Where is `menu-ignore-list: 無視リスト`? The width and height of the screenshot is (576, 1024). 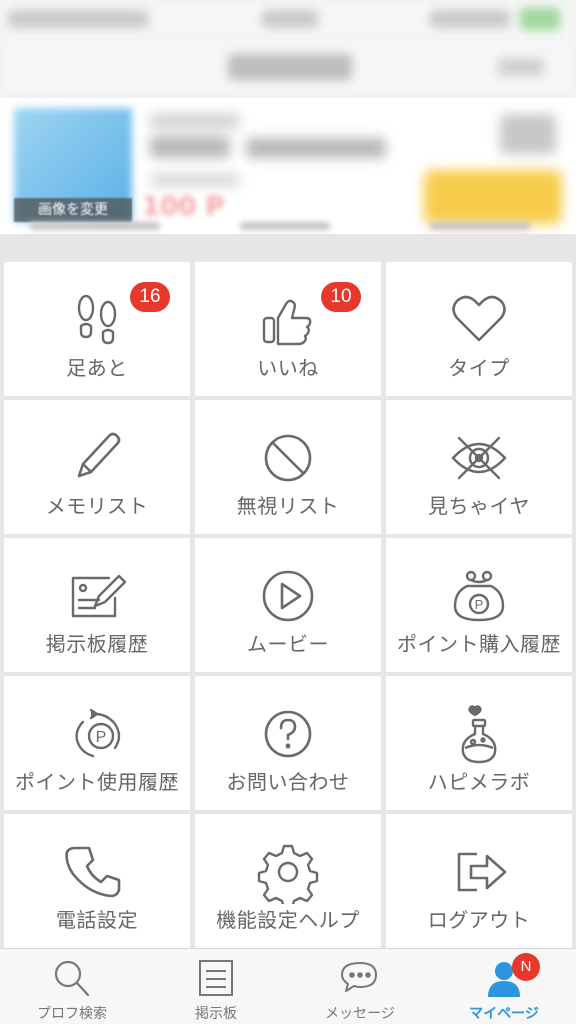 menu-ignore-list: 無視リスト is located at coordinates (288, 467).